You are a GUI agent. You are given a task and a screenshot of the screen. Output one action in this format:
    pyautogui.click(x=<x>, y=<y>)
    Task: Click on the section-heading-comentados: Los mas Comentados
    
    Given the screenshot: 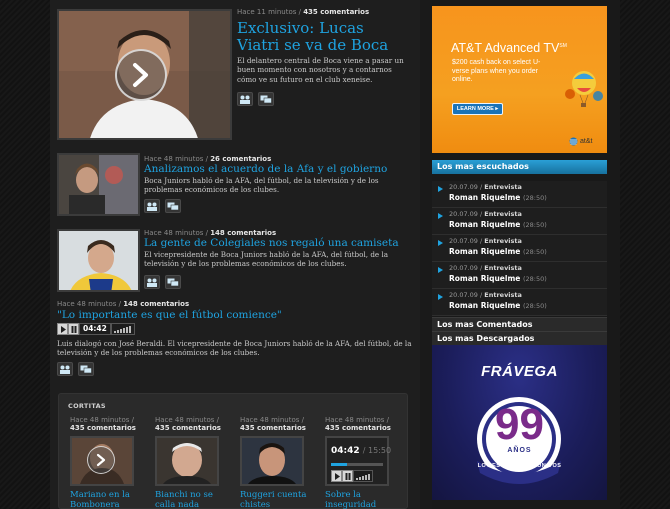 What is the action you would take?
    pyautogui.click(x=519, y=324)
    